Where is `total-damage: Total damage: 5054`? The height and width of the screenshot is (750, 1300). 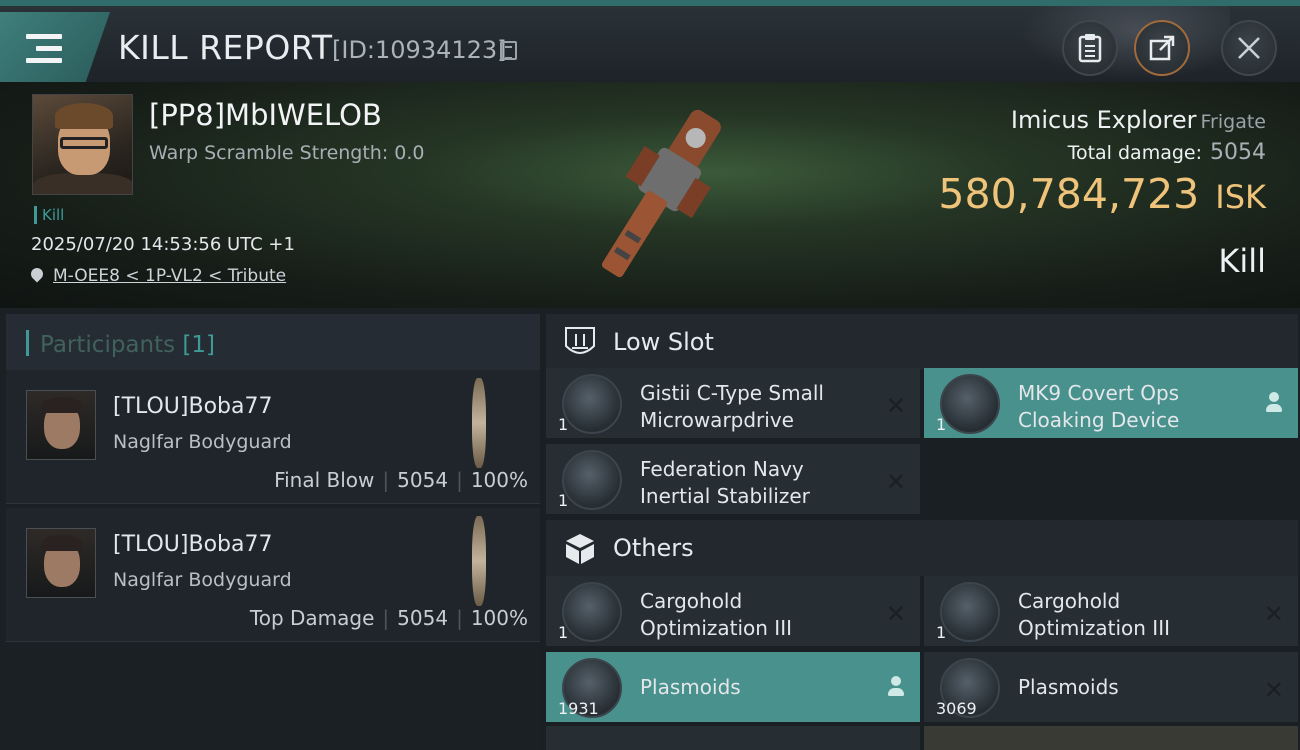
total-damage: Total damage: 5054 is located at coordinates (1167, 152).